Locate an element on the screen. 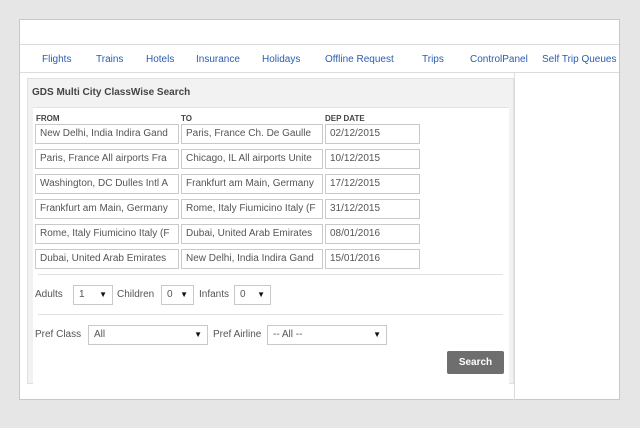  leg-5-date-input: 08/01/2016 is located at coordinates (372, 234).